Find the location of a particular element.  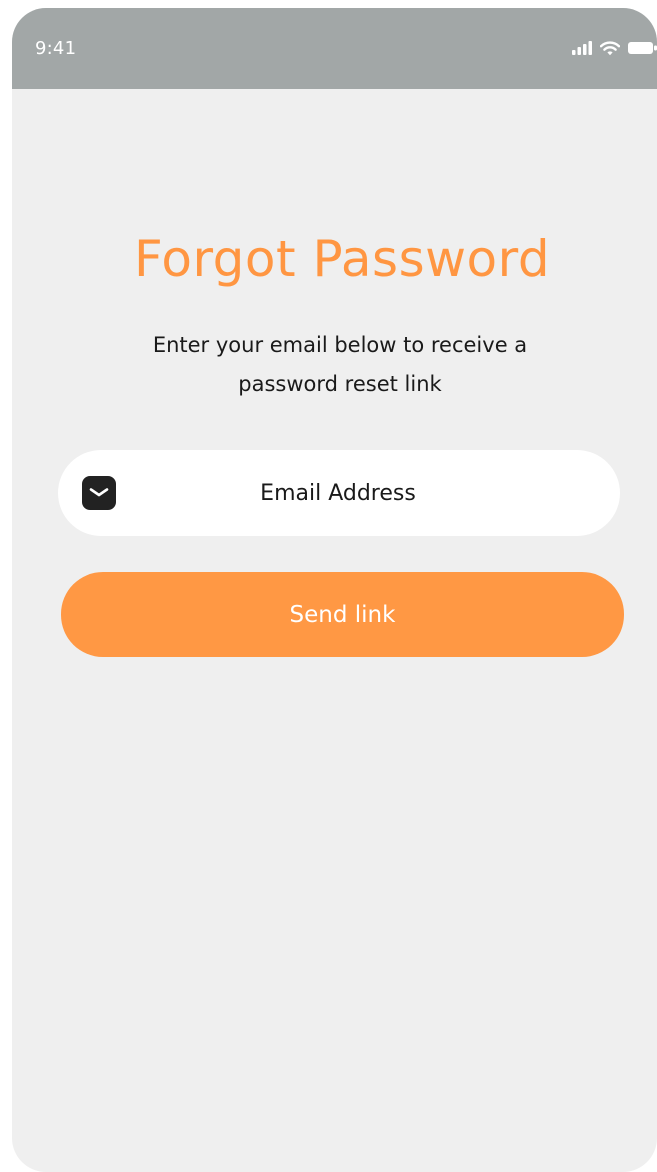

email-field is located at coordinates (339, 493).